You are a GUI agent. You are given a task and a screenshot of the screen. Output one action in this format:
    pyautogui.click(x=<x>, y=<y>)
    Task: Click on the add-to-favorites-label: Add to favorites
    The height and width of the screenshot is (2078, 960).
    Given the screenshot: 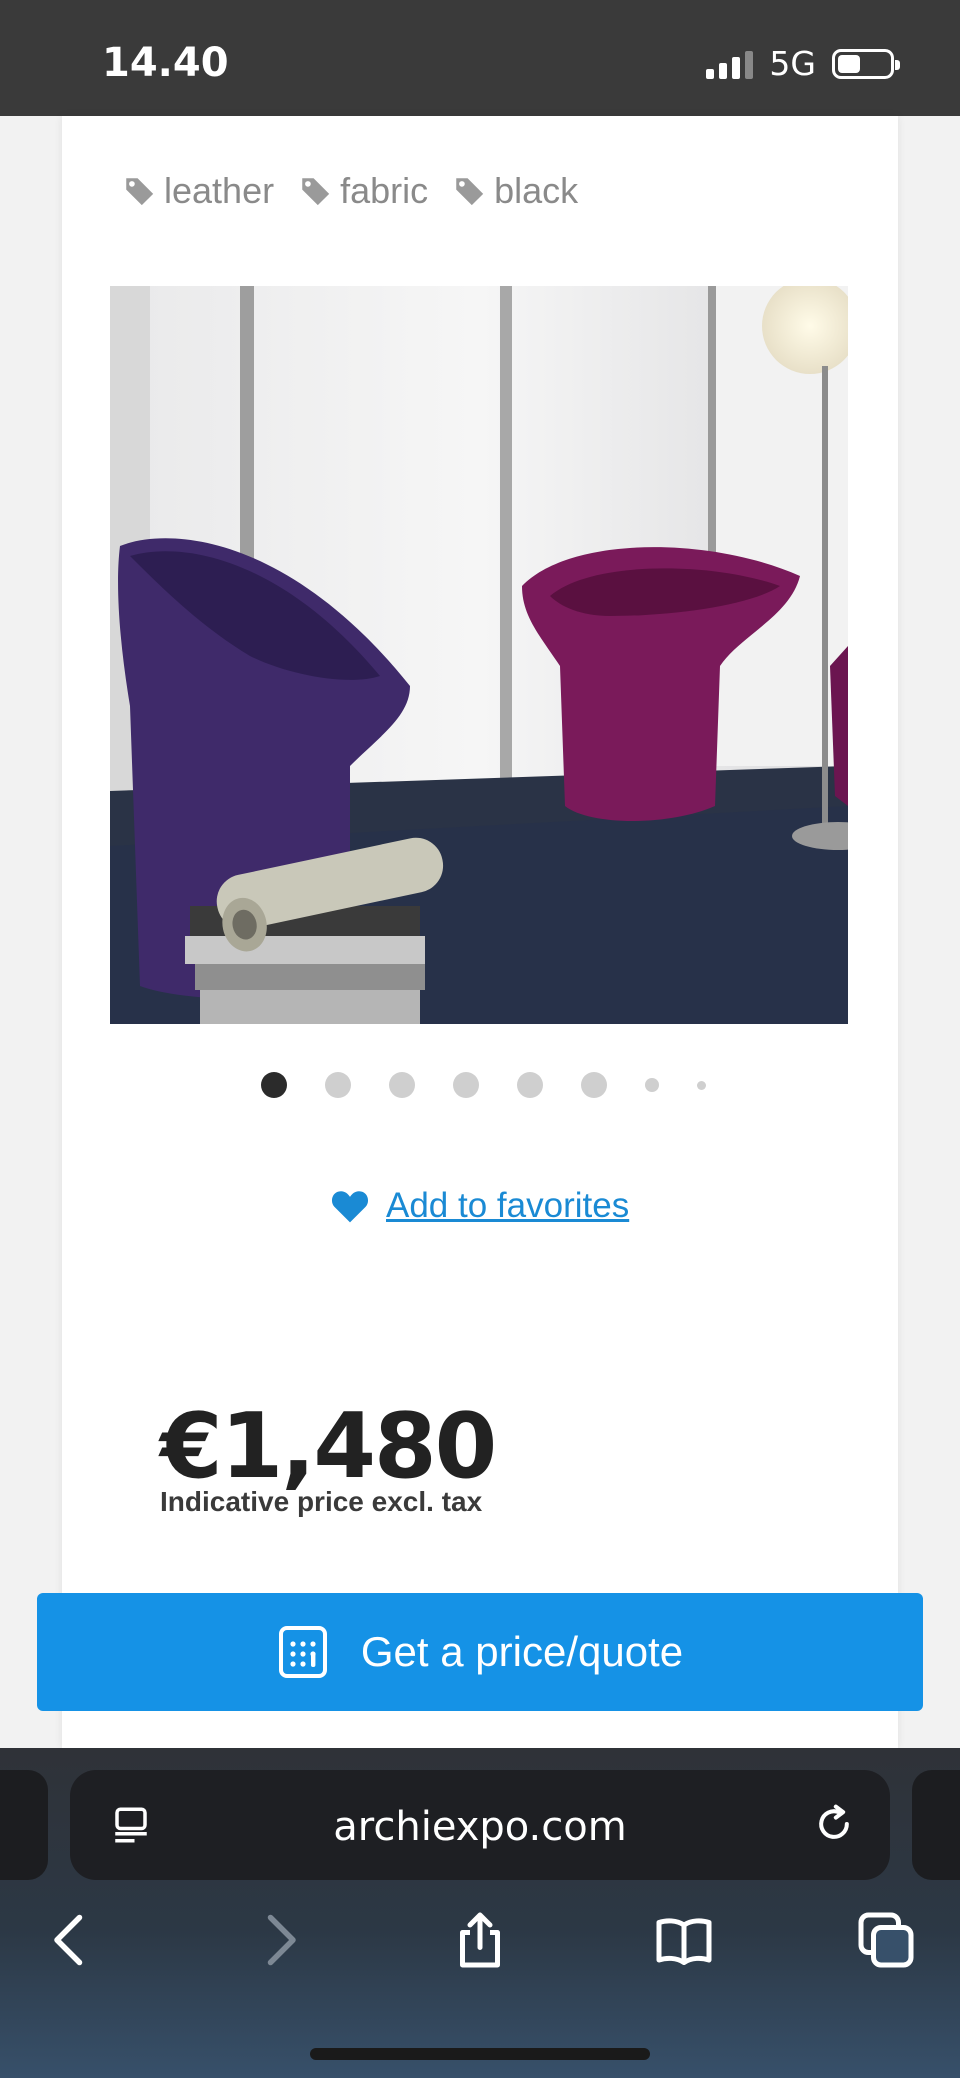 What is the action you would take?
    pyautogui.click(x=508, y=1205)
    